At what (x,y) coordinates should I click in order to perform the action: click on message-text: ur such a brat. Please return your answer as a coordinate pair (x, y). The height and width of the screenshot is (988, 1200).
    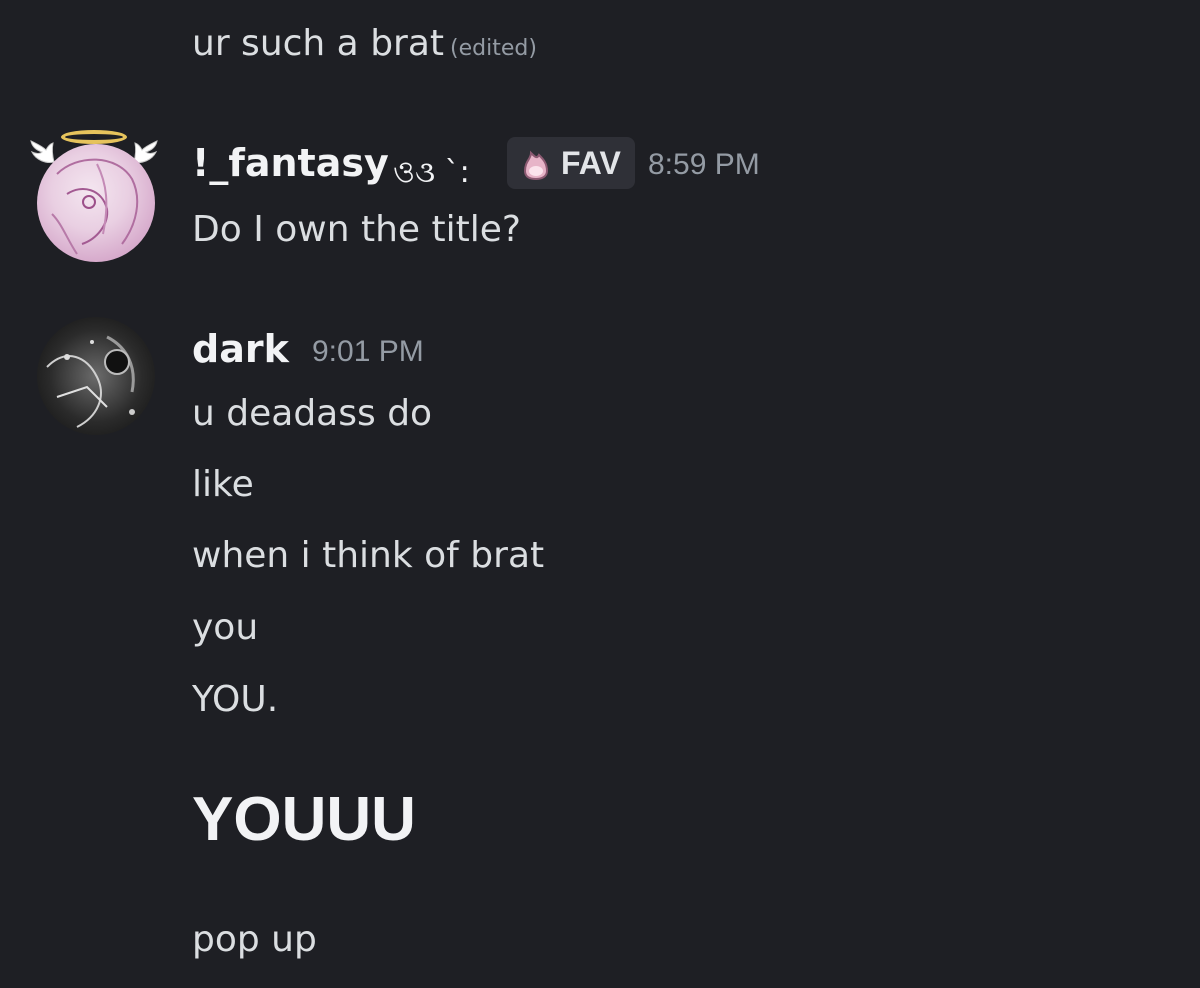
    Looking at the image, I should click on (318, 43).